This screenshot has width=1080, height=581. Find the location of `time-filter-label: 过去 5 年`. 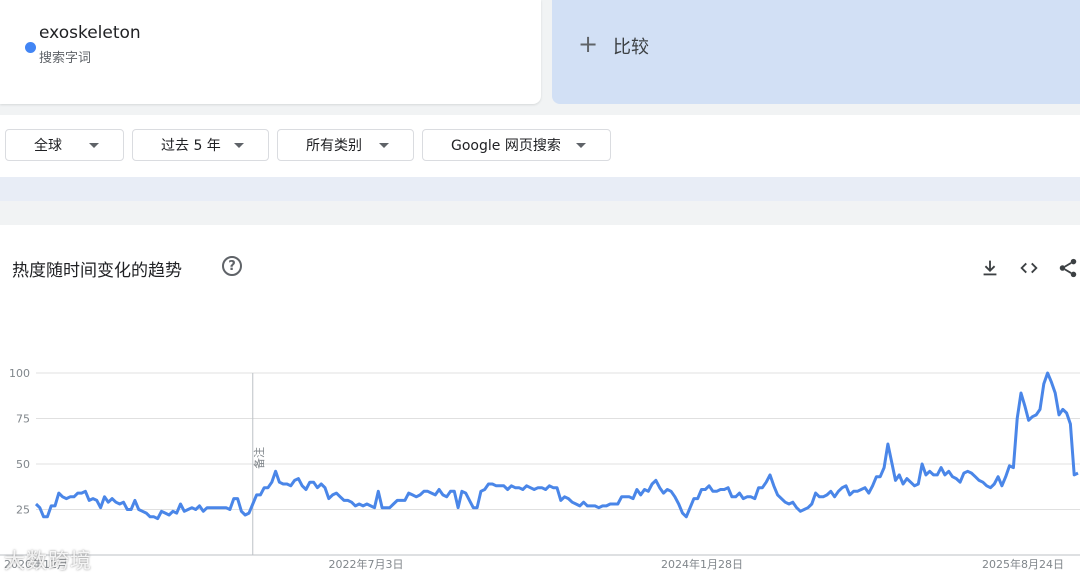

time-filter-label: 过去 5 年 is located at coordinates (191, 146).